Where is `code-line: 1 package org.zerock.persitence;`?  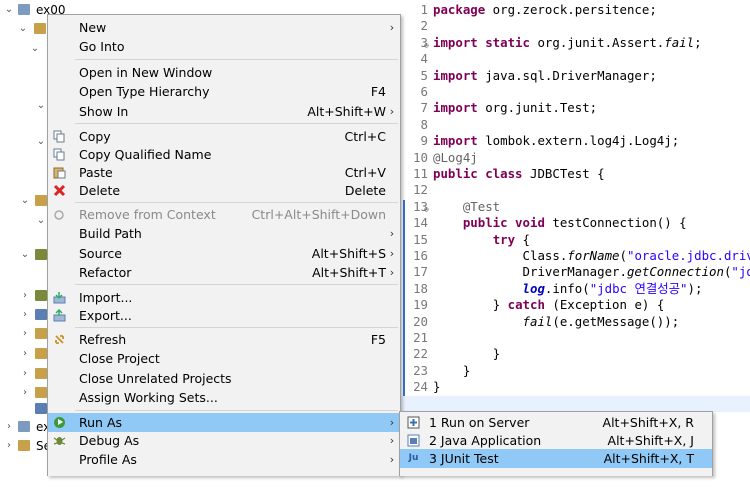 code-line: 1 package org.zerock.persitence; is located at coordinates (574, 10).